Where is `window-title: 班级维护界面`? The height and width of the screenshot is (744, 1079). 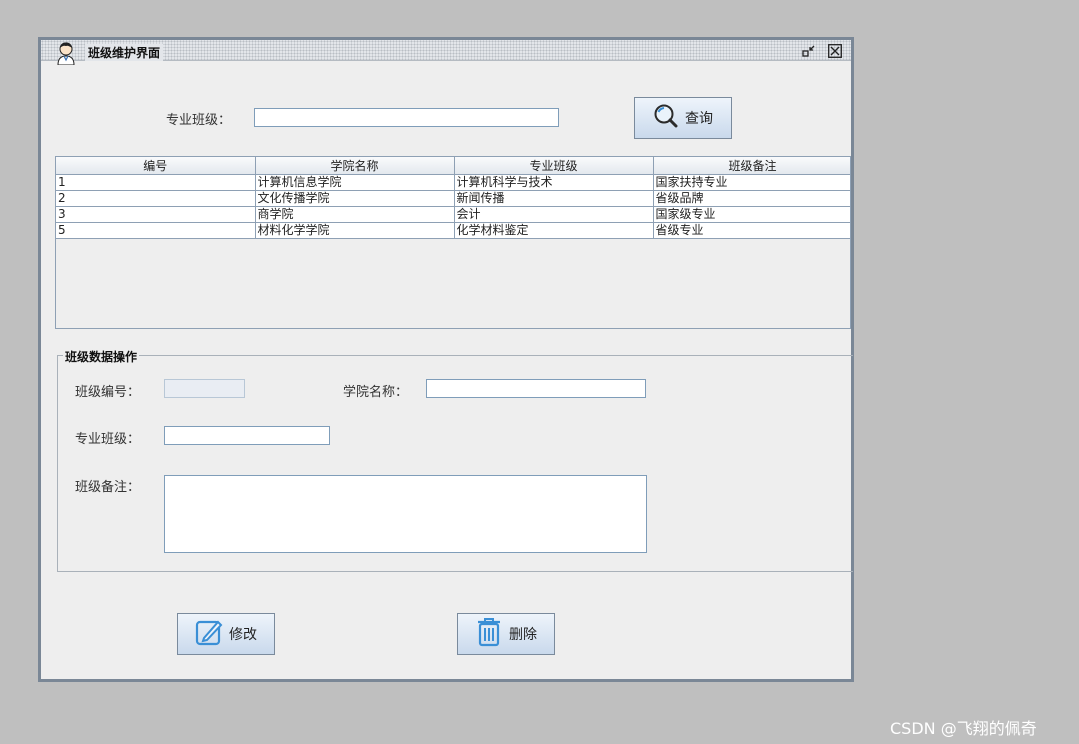
window-title: 班级维护界面 is located at coordinates (124, 52).